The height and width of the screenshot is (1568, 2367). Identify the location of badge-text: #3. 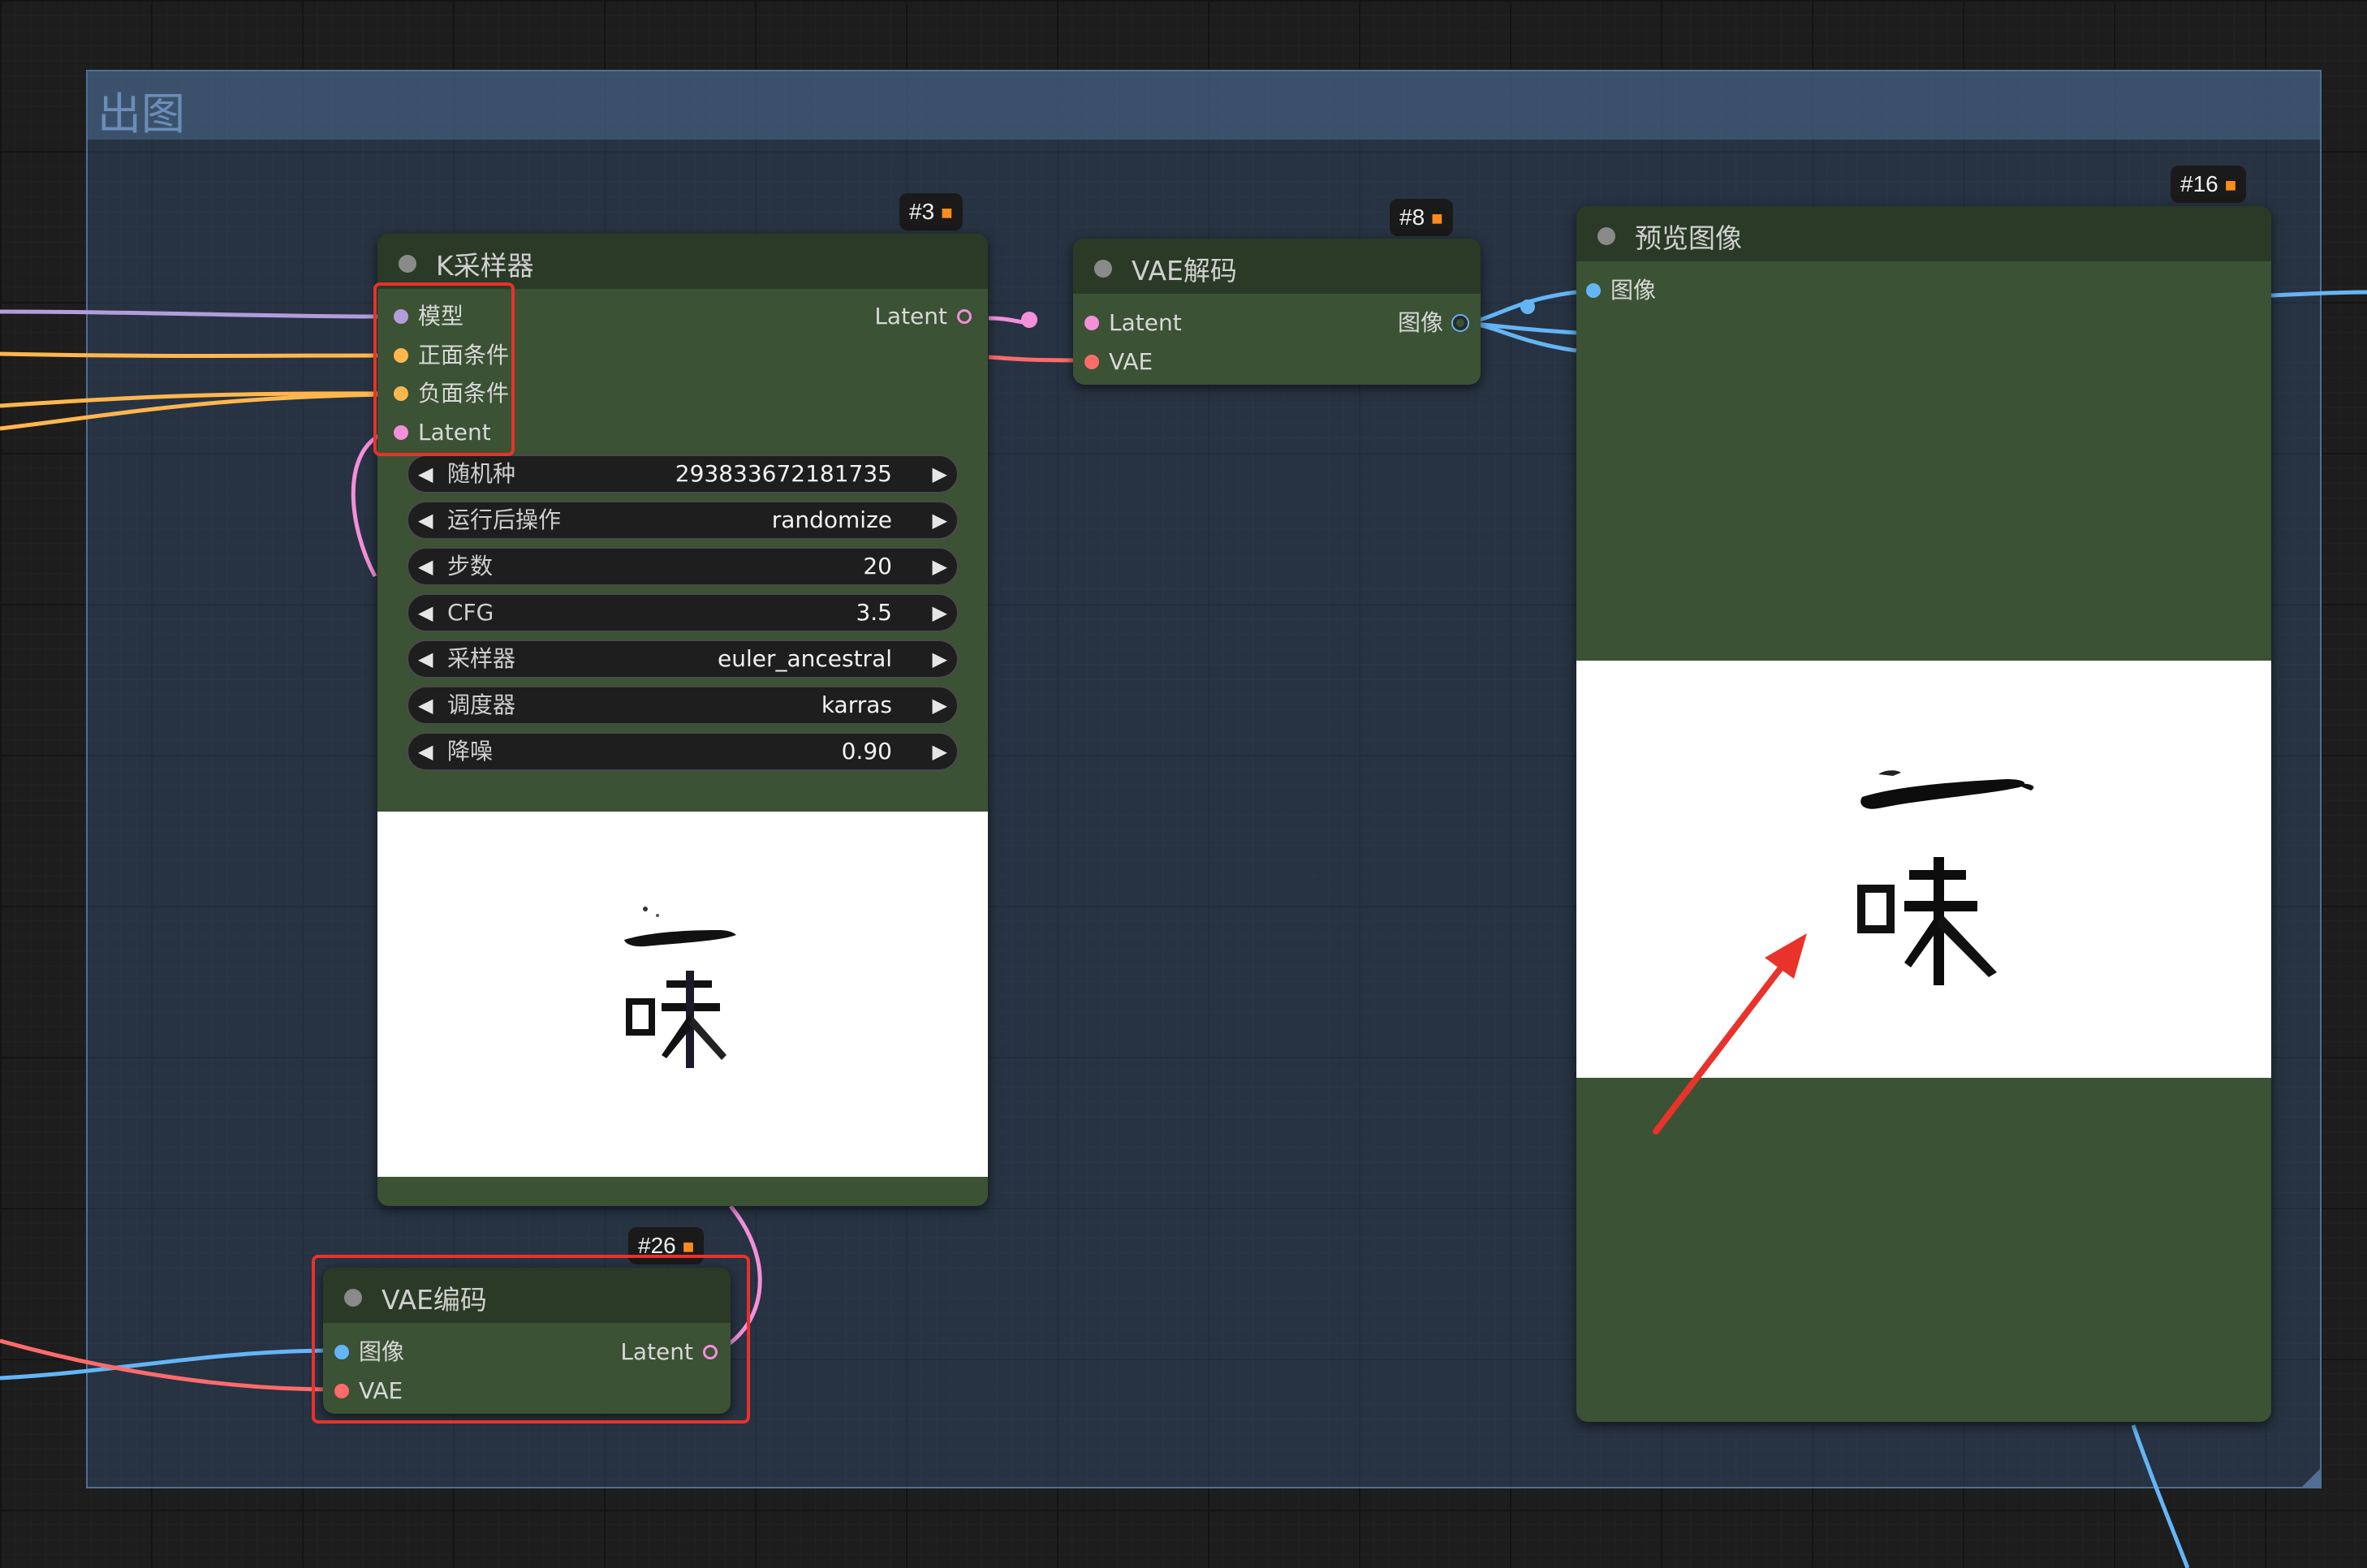
(922, 211).